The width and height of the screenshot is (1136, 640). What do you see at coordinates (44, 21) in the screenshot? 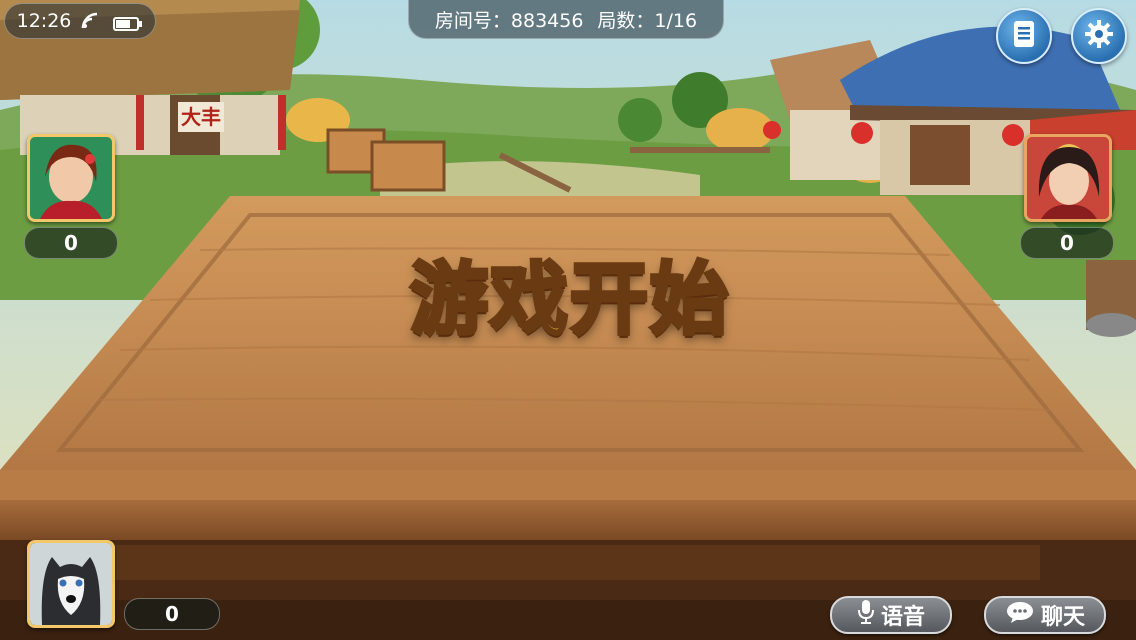
I see `clock-time: 12:26` at bounding box center [44, 21].